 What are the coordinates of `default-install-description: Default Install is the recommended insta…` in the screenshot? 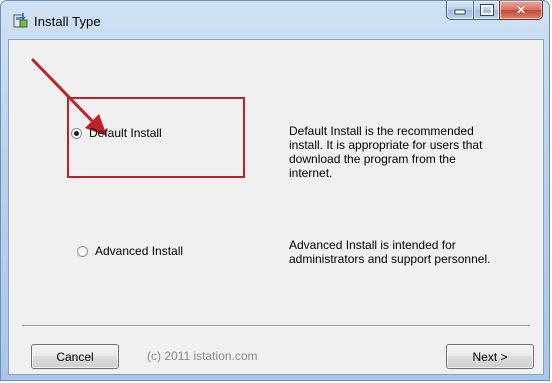 It's located at (385, 152).